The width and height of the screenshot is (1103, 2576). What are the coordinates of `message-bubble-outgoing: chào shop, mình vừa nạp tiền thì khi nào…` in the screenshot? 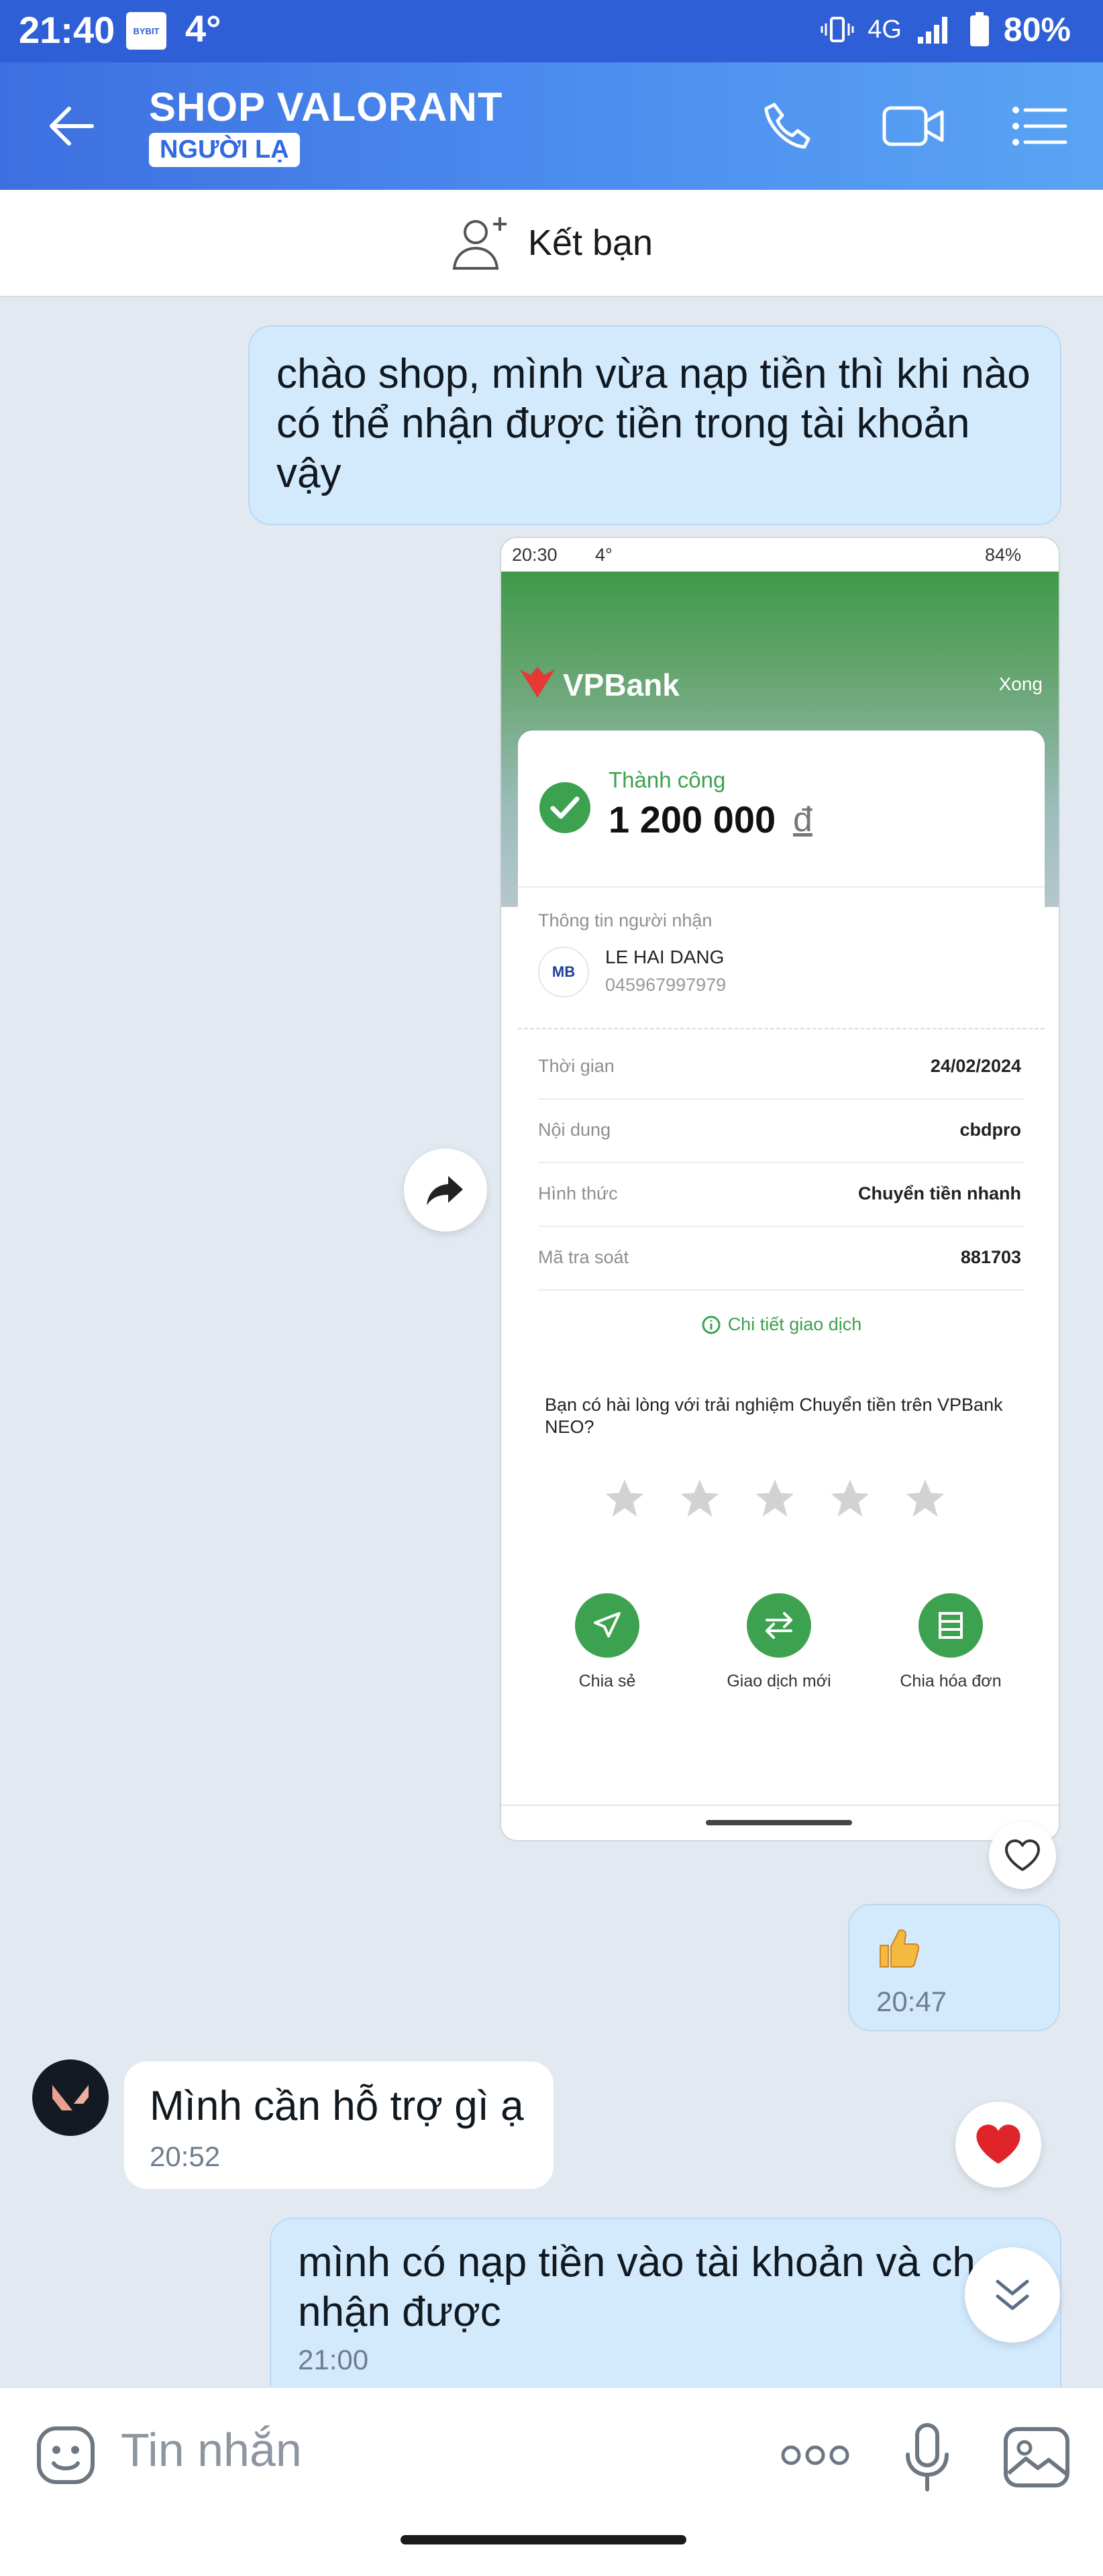 It's located at (655, 425).